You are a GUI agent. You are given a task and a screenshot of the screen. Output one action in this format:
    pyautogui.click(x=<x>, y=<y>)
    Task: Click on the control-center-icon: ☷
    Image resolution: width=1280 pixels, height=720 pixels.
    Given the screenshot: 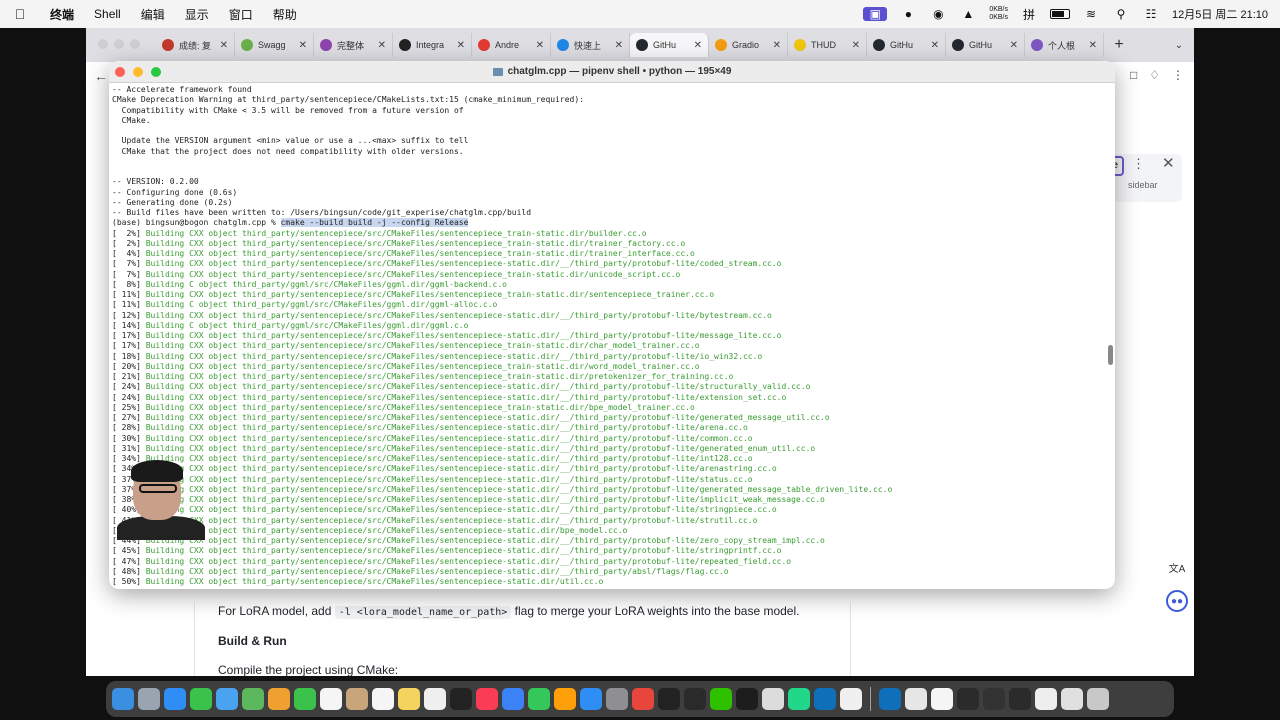 What is the action you would take?
    pyautogui.click(x=1151, y=14)
    